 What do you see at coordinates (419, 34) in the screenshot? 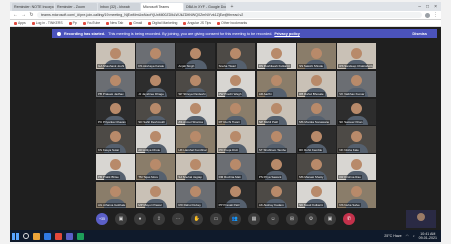
I see `dismiss-button: Dismiss` at bounding box center [419, 34].